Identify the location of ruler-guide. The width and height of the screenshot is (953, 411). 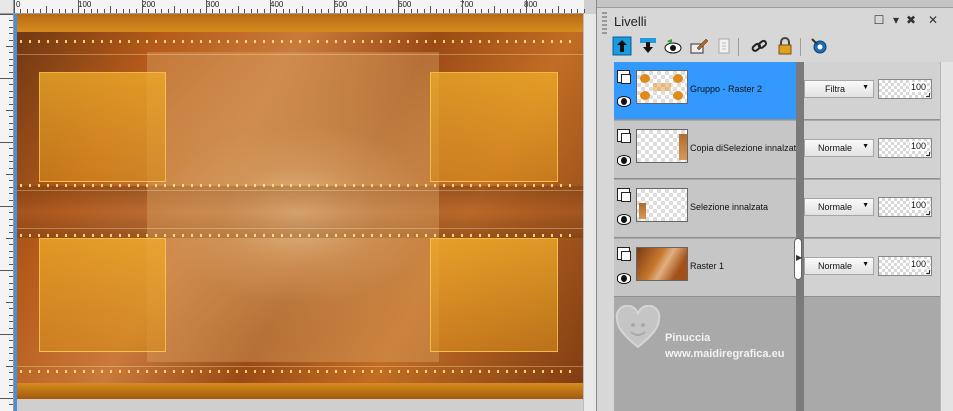
(15, 212).